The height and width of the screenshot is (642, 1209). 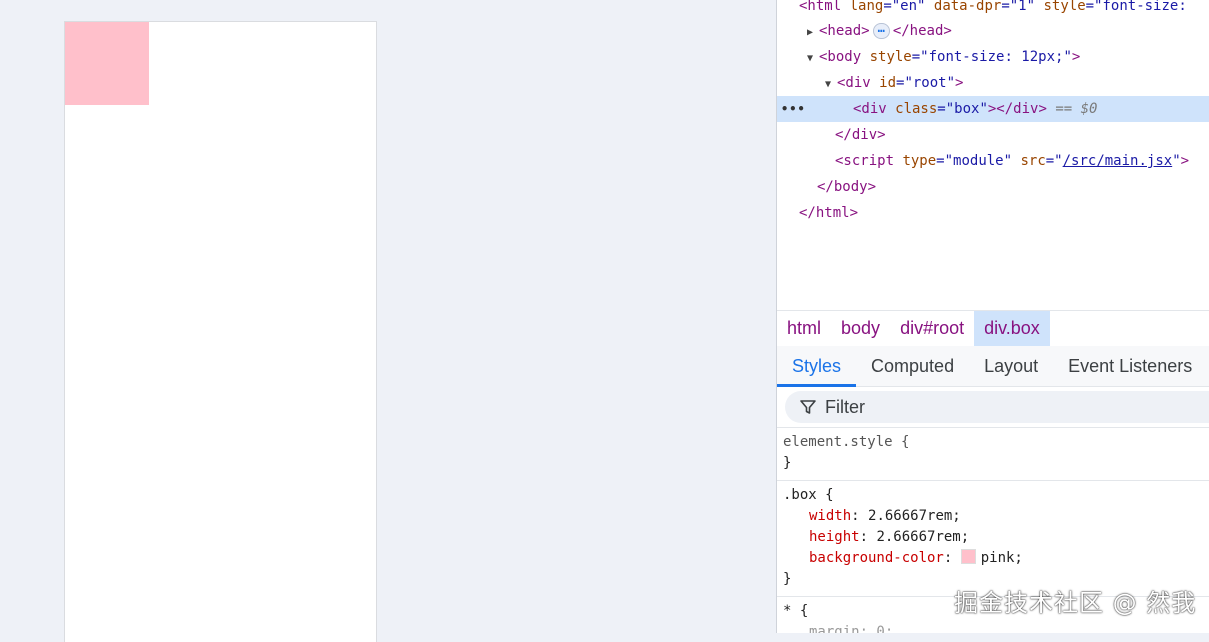 I want to click on tab-layout: Layout, so click(x=1011, y=366).